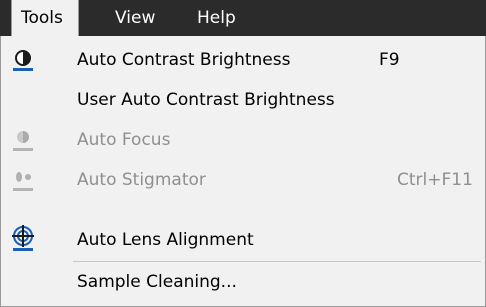  What do you see at coordinates (389, 60) in the screenshot?
I see `menu-item-shortcut: F9` at bounding box center [389, 60].